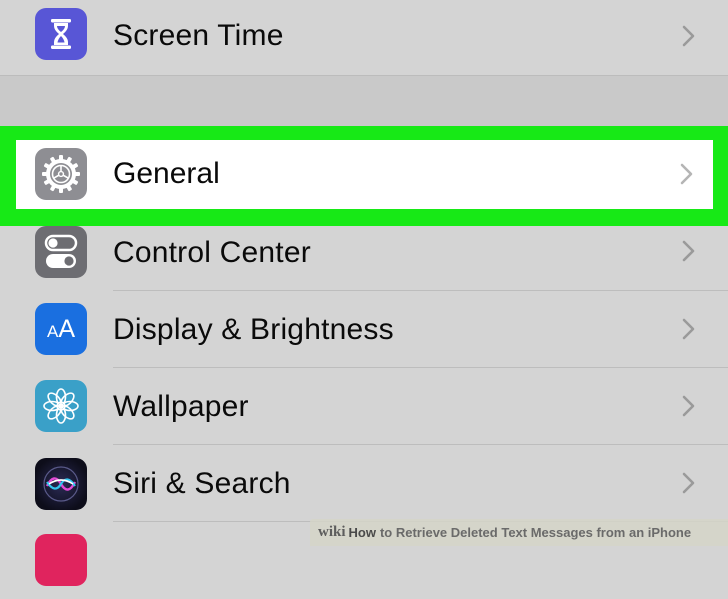 This screenshot has height=599, width=728. What do you see at coordinates (61, 252) in the screenshot?
I see `toggle-switches-icon` at bounding box center [61, 252].